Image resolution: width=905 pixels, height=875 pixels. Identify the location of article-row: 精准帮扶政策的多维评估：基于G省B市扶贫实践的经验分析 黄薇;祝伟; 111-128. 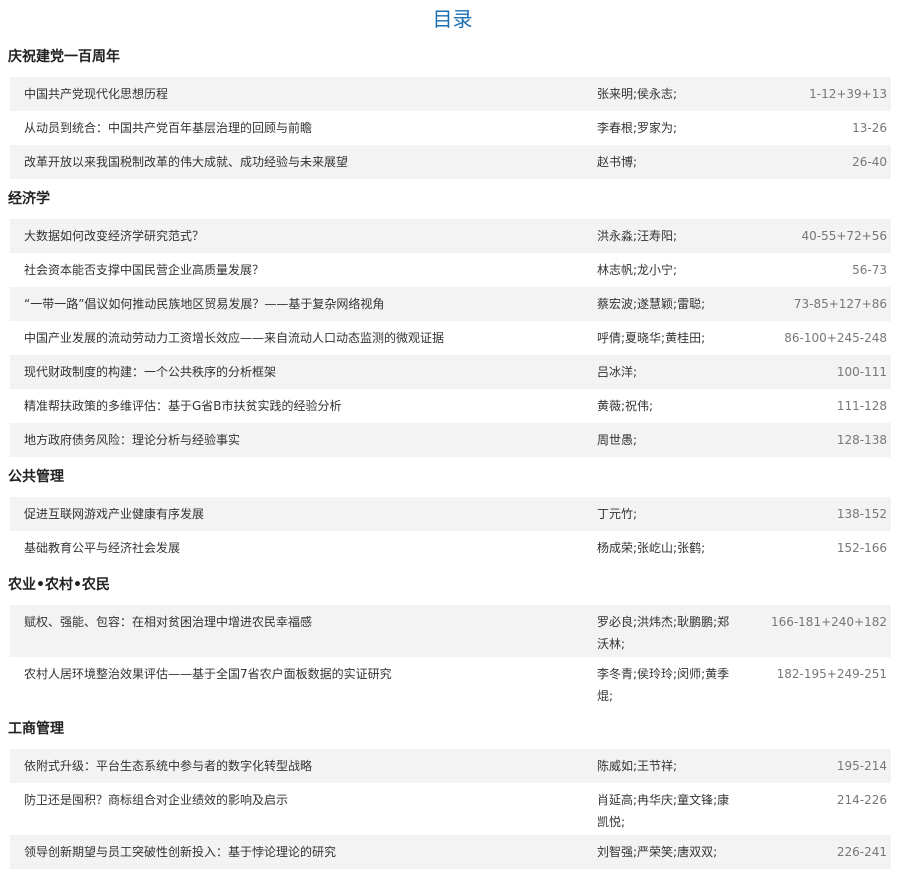
(450, 406).